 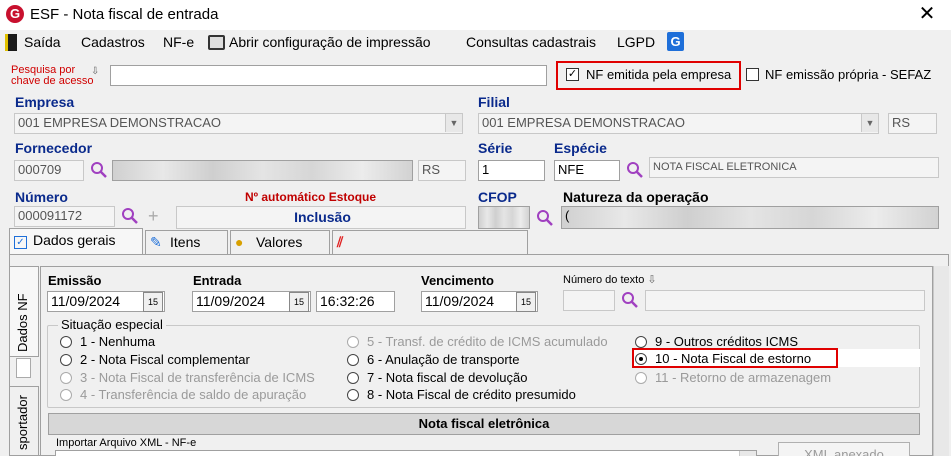 What do you see at coordinates (126, 443) in the screenshot?
I see `import-xml-label: Importar Arquivo XML - NF-e` at bounding box center [126, 443].